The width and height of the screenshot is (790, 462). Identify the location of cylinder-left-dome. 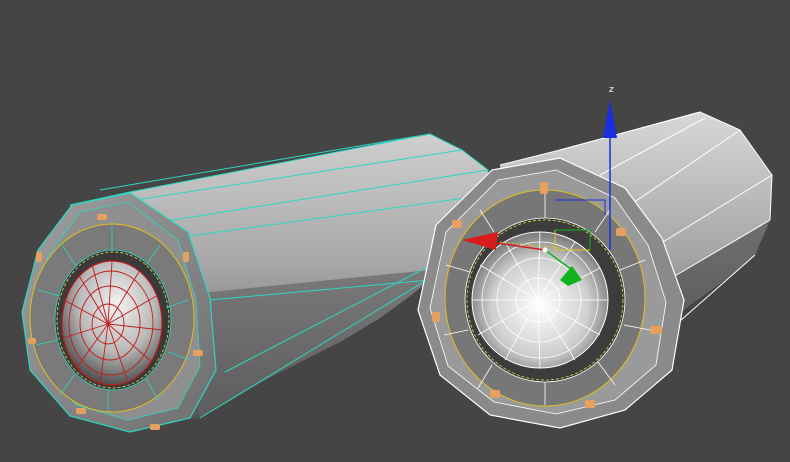
(112, 323).